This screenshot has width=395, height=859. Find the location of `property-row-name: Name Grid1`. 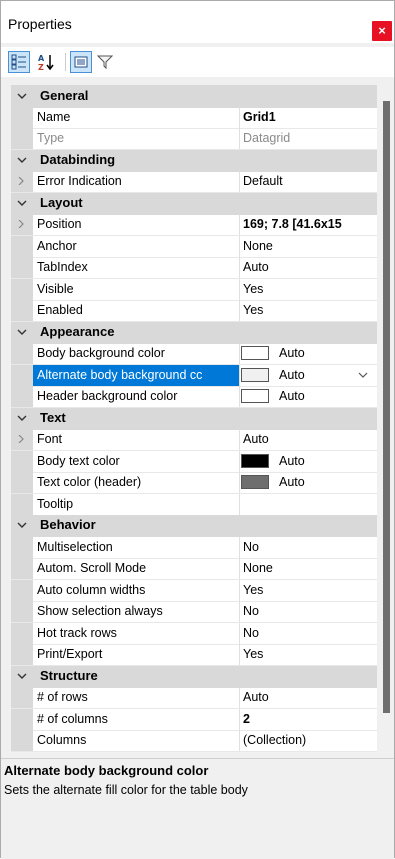

property-row-name: Name Grid1 is located at coordinates (194, 118).